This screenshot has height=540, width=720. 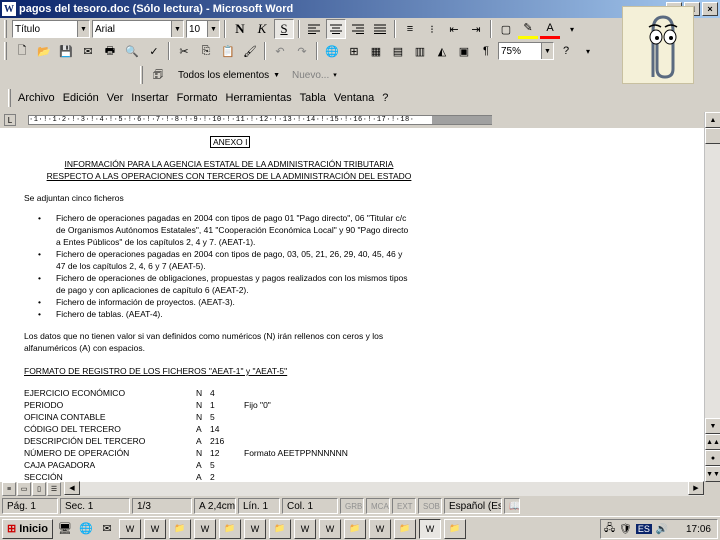 I want to click on style-combo: Título ▼, so click(x=51, y=29).